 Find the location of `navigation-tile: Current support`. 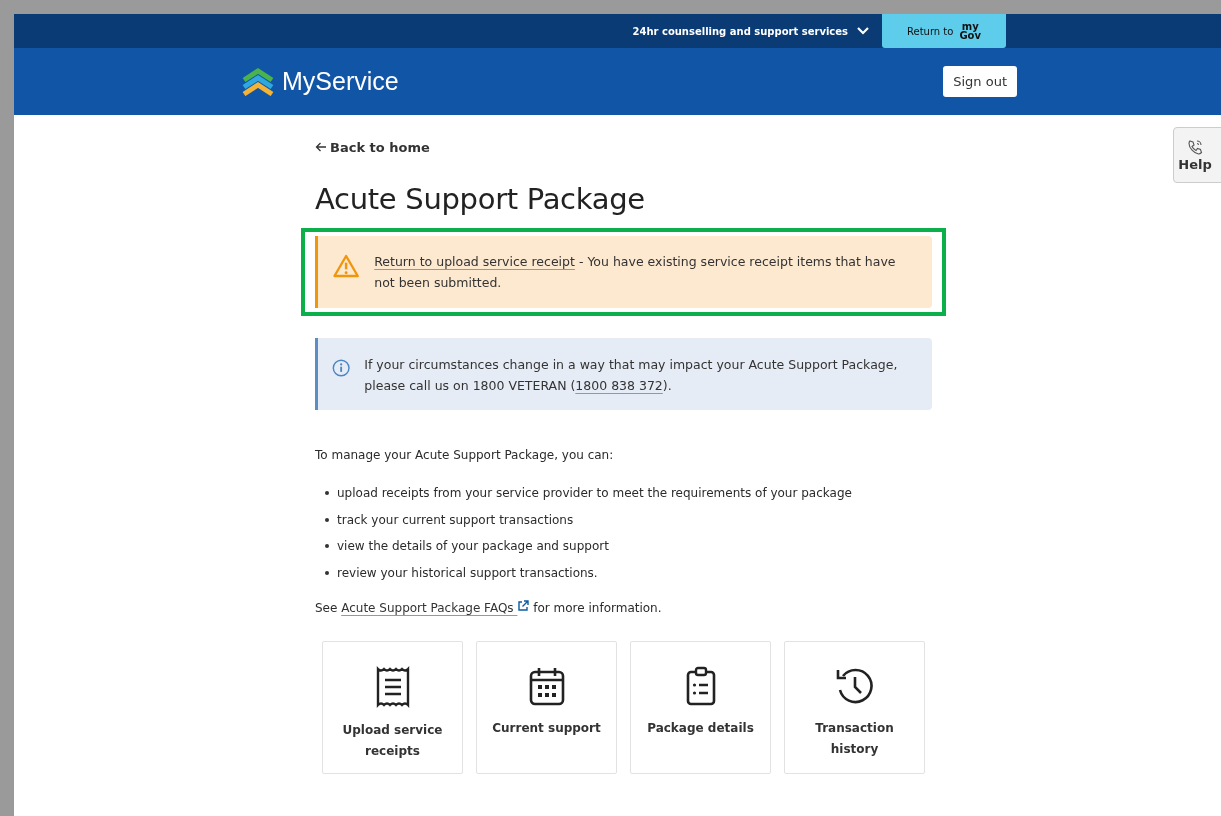

navigation-tile: Current support is located at coordinates (546, 707).